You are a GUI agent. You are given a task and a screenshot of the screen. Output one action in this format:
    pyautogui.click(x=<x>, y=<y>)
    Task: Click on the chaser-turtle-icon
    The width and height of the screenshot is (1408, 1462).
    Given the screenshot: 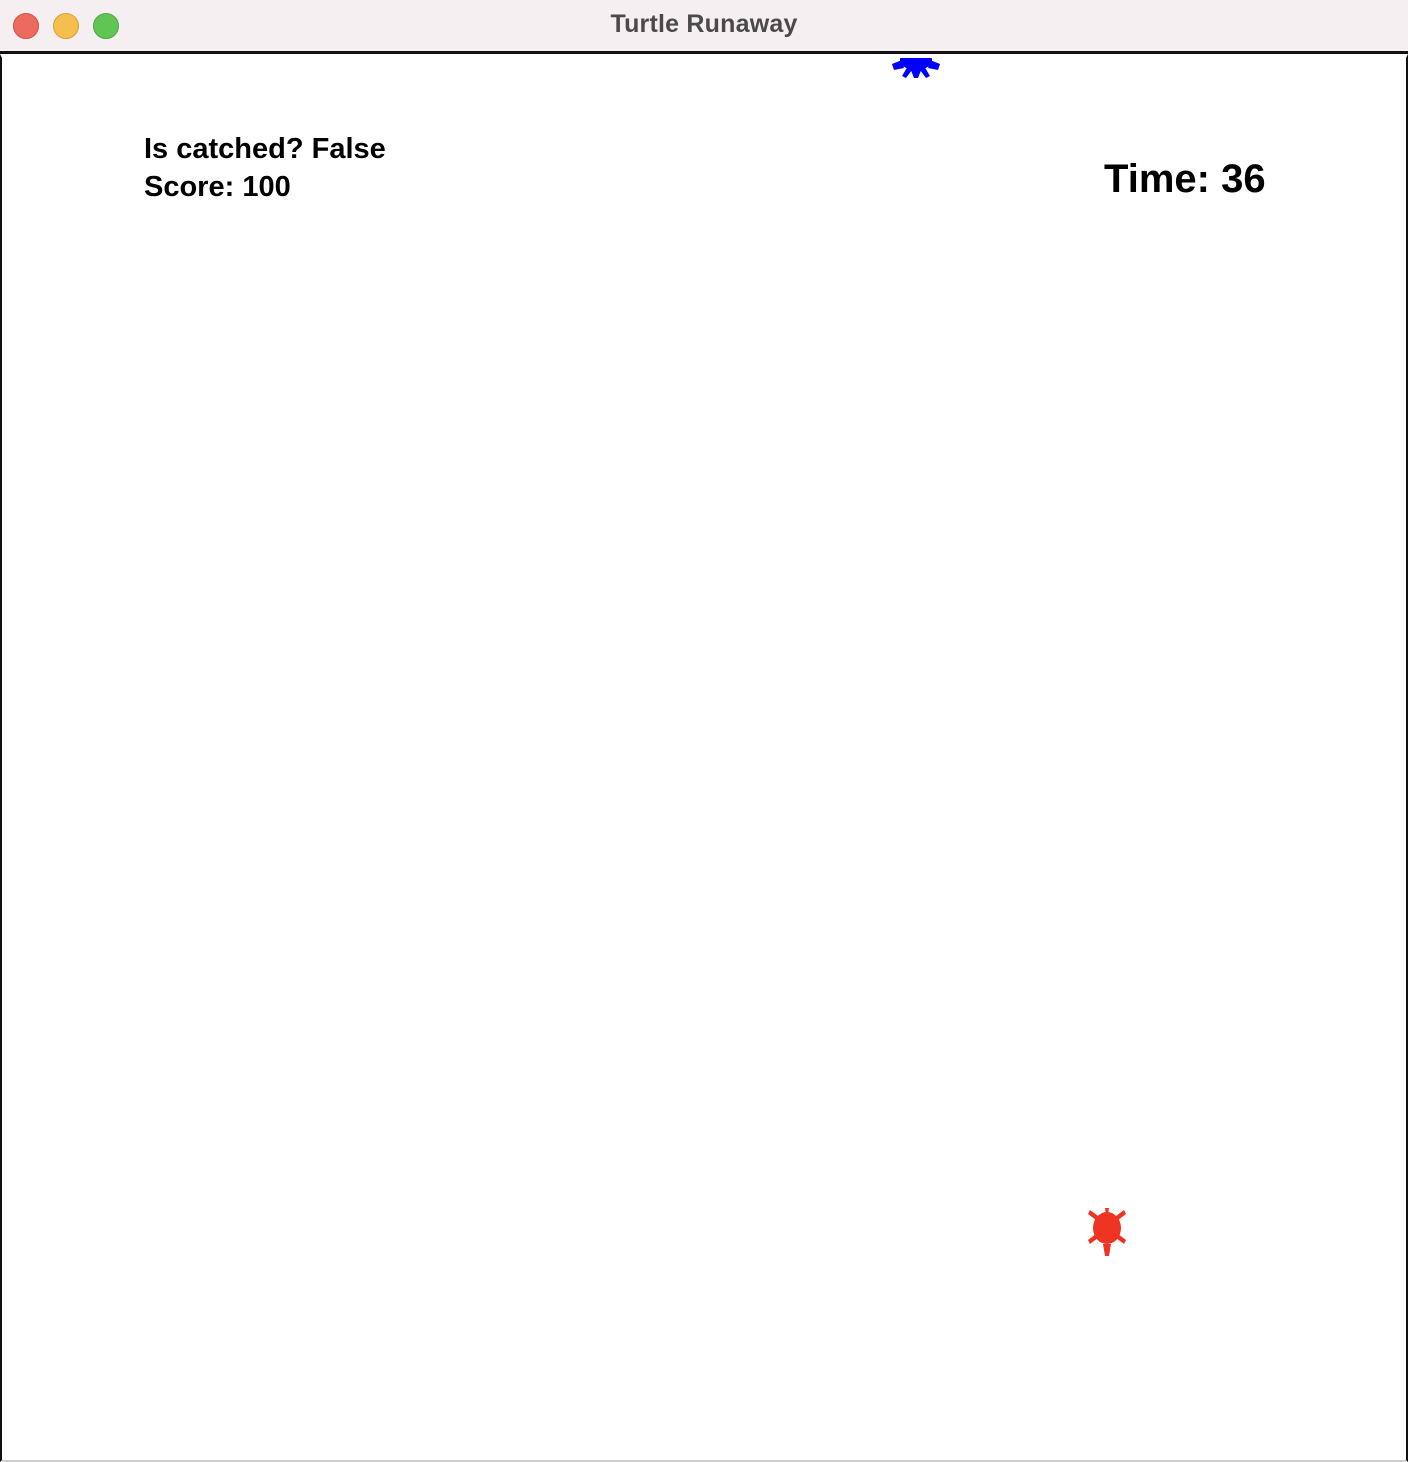 What is the action you would take?
    pyautogui.click(x=916, y=73)
    